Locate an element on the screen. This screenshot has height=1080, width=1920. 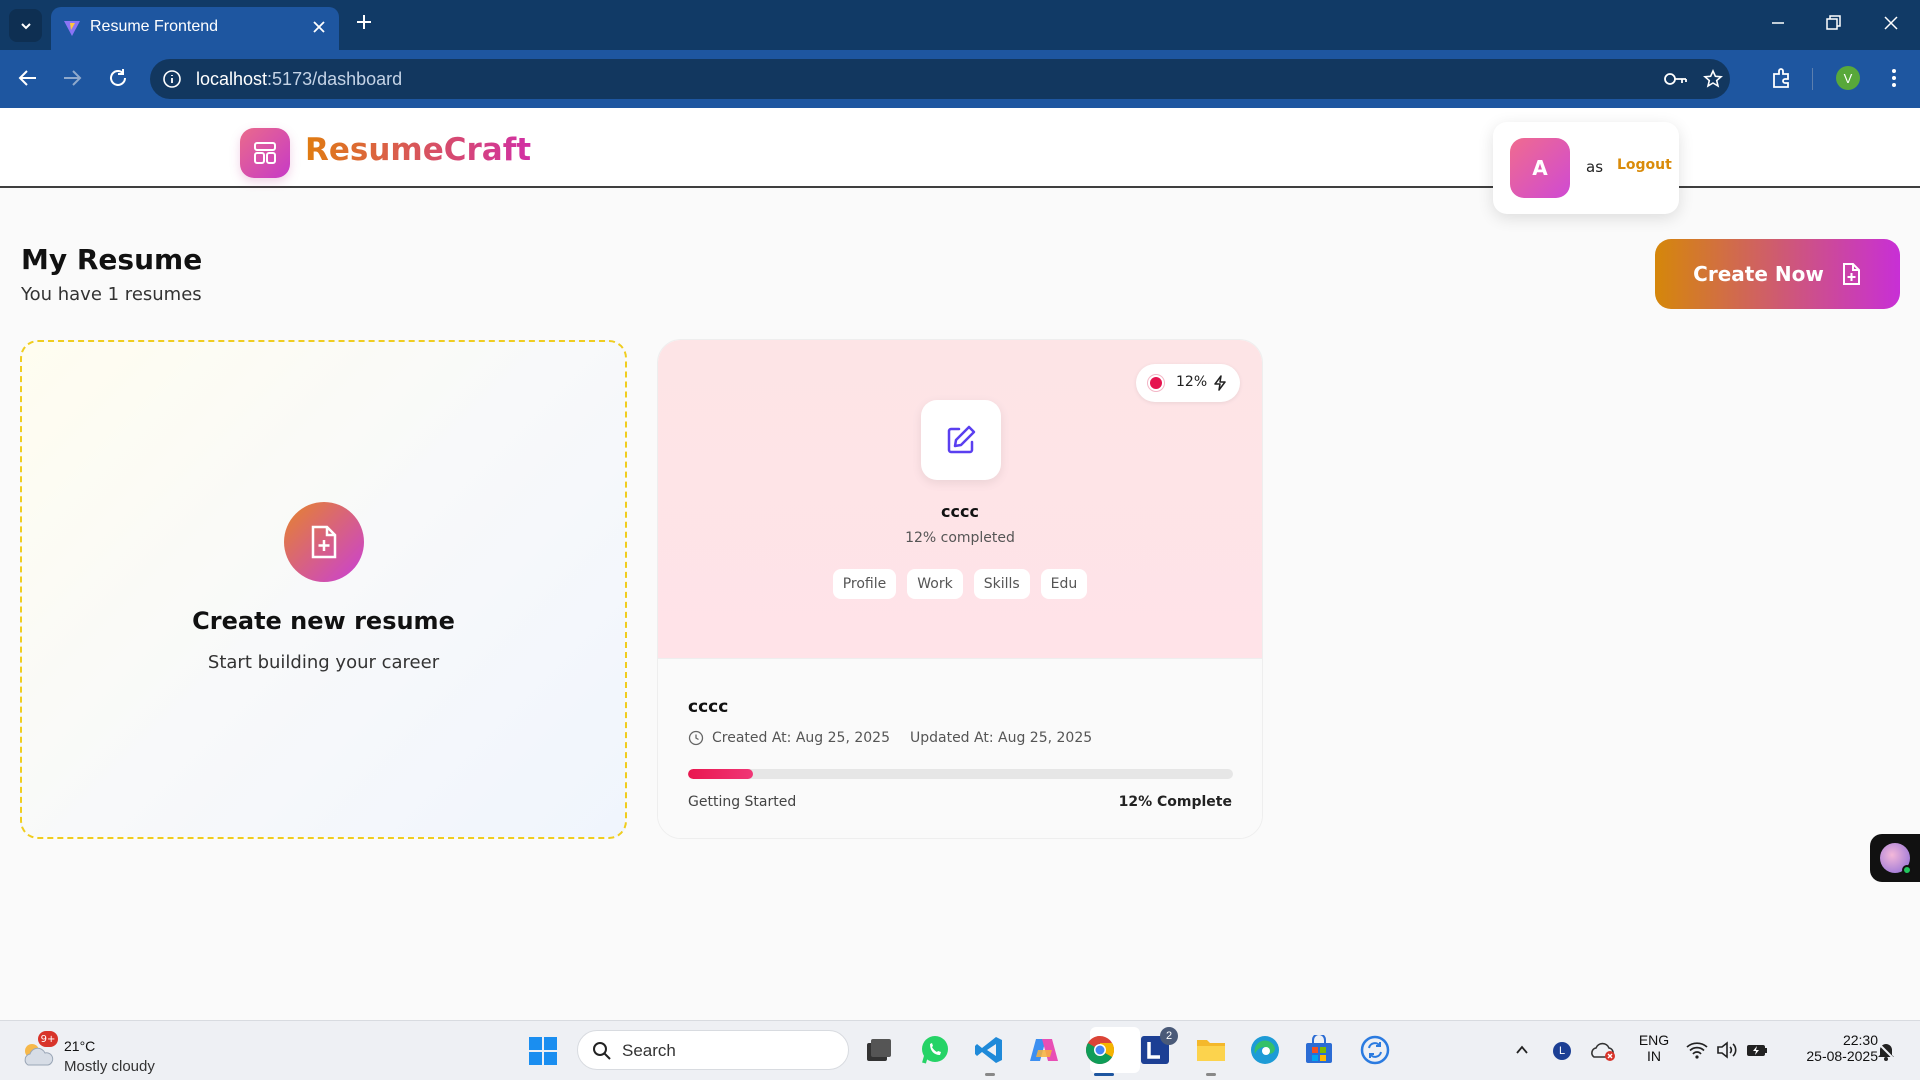
edit-pen-square-icon is located at coordinates (961, 439).